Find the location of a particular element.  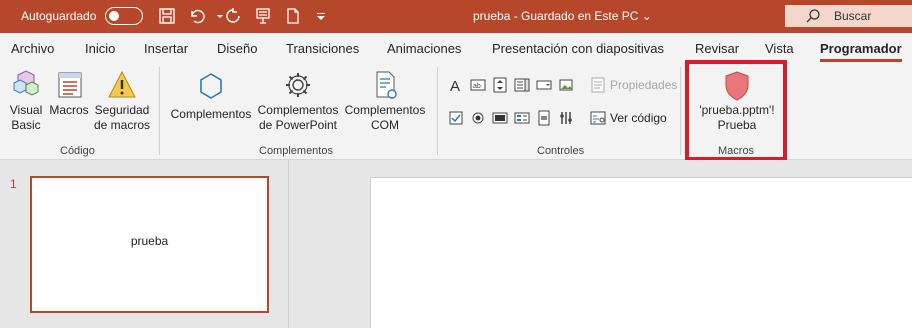

visual-basic-label-1: Visual is located at coordinates (26, 110).